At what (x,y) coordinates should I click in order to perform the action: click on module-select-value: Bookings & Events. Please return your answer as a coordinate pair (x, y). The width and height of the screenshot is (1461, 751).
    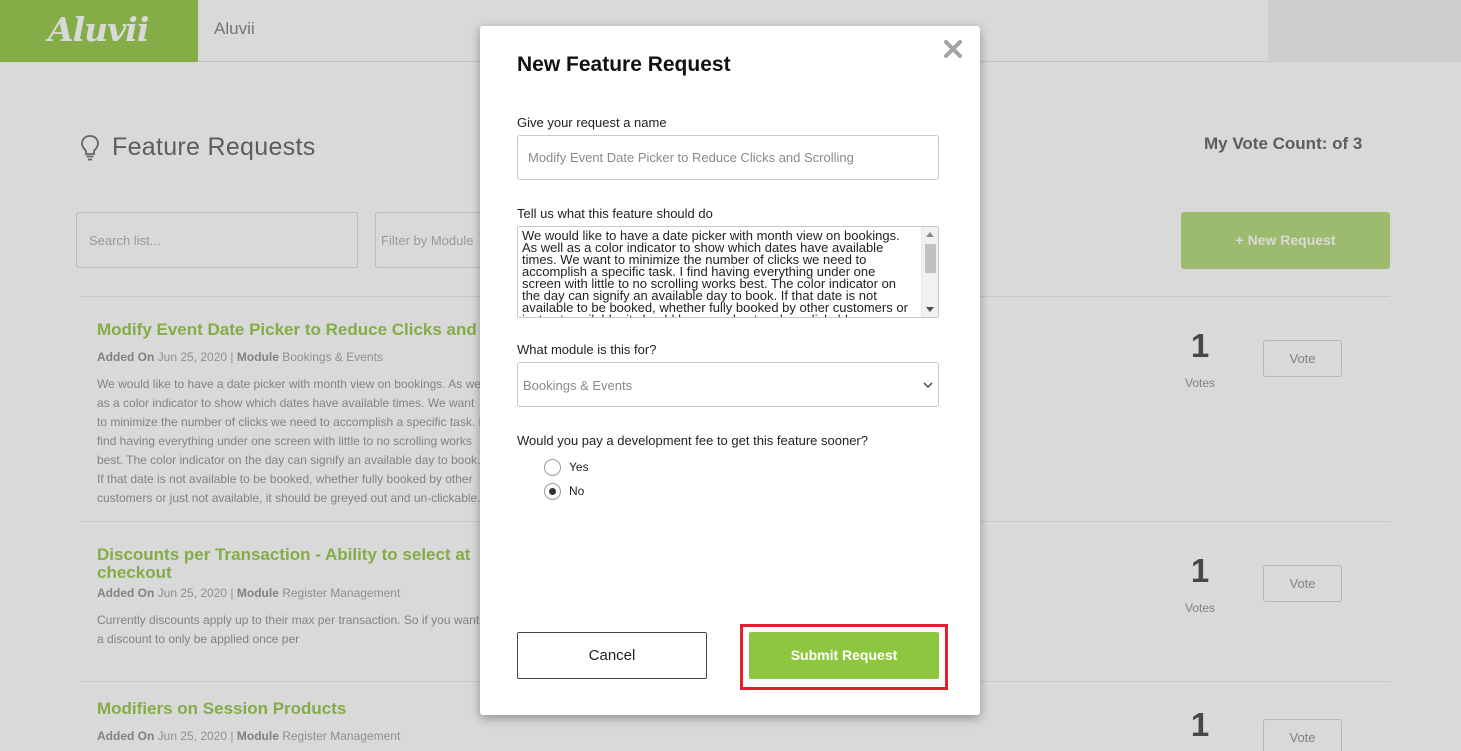
    Looking at the image, I should click on (578, 385).